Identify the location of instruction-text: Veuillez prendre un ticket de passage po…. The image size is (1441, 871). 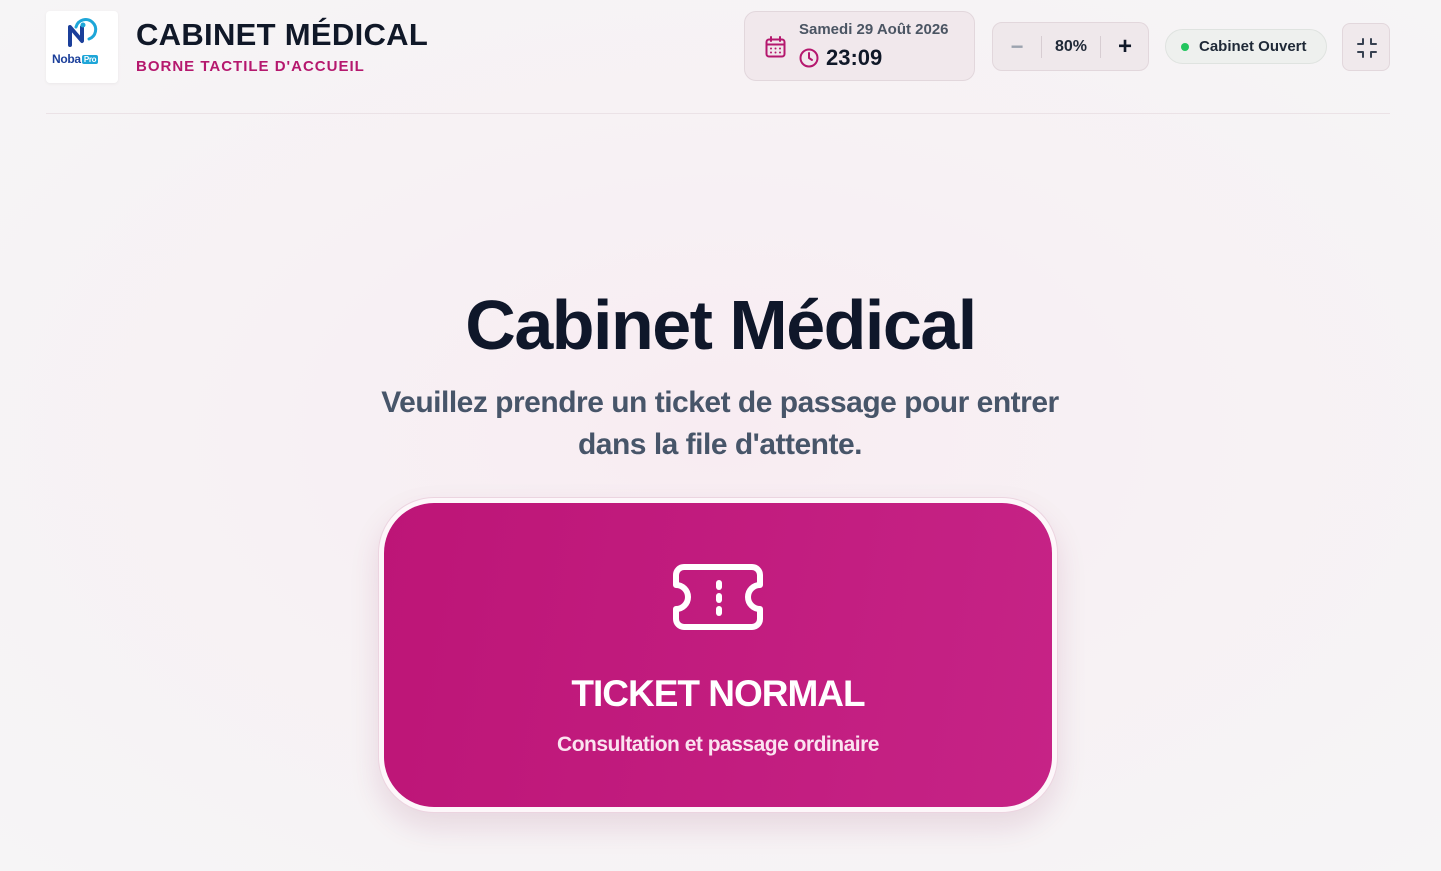
(720, 423).